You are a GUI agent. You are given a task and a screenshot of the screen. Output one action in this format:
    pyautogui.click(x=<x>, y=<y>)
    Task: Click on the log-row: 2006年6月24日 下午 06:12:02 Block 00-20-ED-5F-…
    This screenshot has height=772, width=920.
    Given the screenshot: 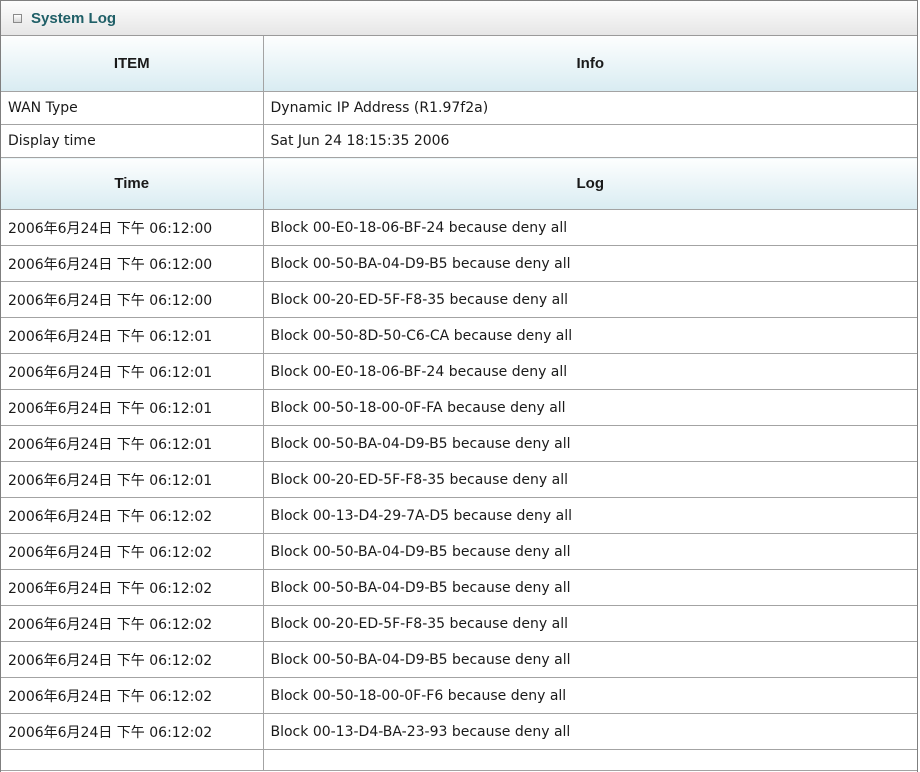 What is the action you would take?
    pyautogui.click(x=459, y=623)
    